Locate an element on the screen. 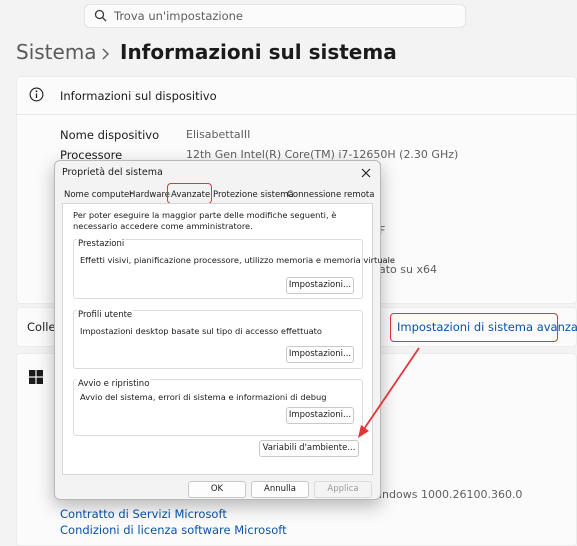  chevron-right-icon is located at coordinates (105, 54).